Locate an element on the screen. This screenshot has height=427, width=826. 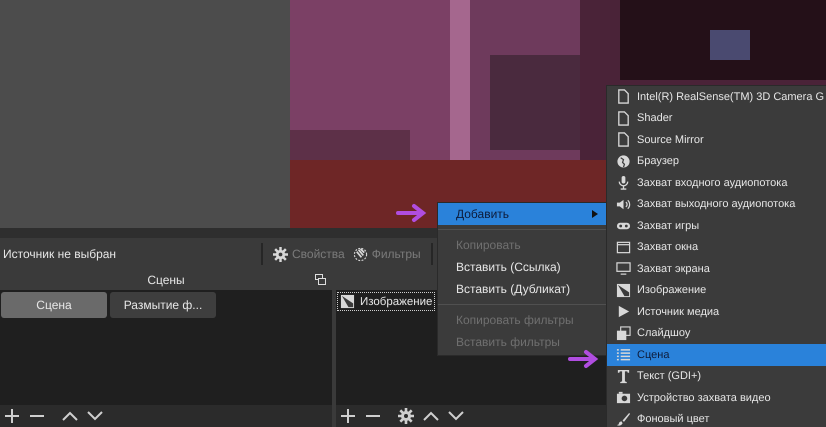
menu-item: Браузер is located at coordinates (716, 161).